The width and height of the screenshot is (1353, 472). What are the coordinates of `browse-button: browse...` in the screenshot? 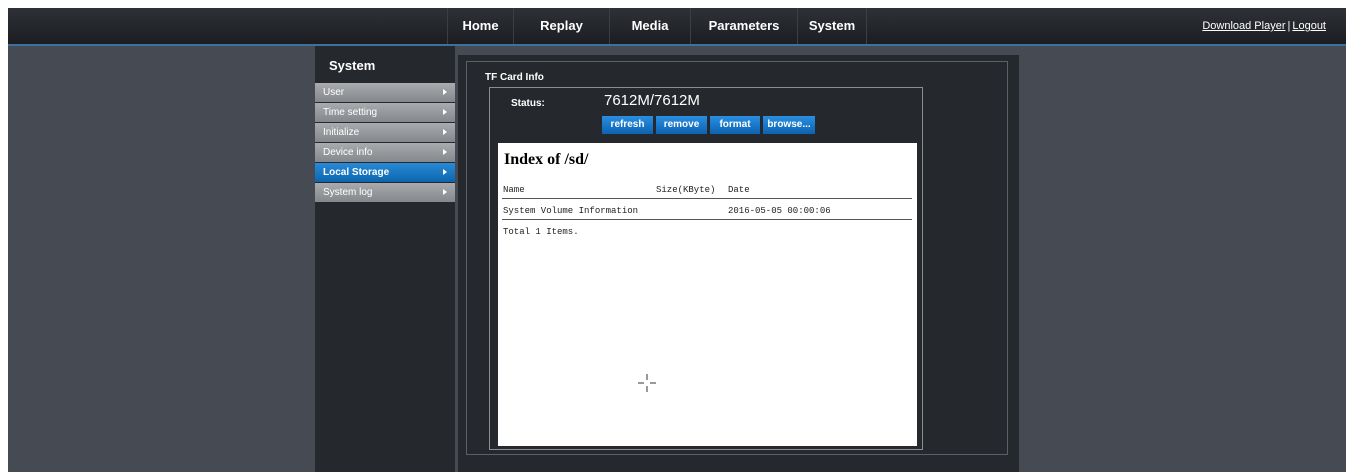 It's located at (789, 125).